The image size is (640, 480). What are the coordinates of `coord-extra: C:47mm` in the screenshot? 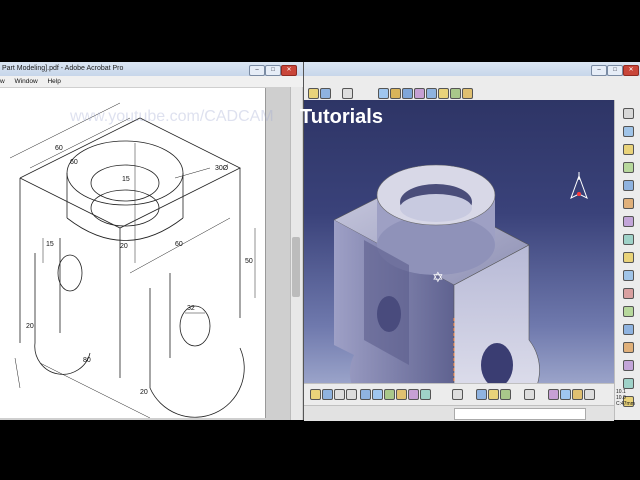 It's located at (625, 404).